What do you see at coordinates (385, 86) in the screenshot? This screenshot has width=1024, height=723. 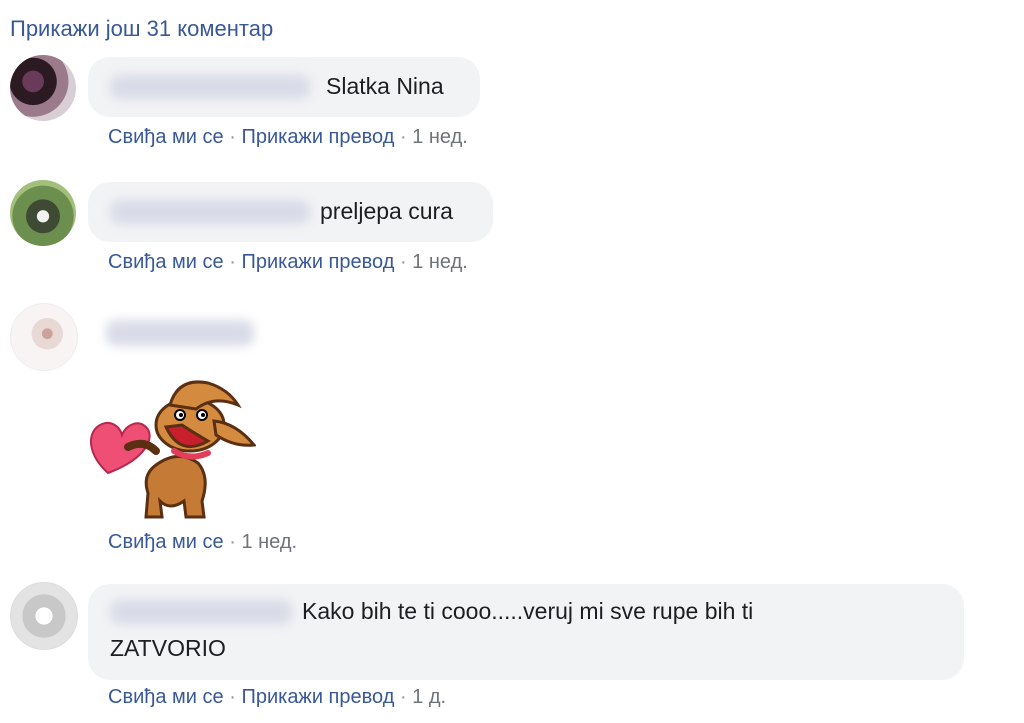 I see `comment-text: Slatka Nina` at bounding box center [385, 86].